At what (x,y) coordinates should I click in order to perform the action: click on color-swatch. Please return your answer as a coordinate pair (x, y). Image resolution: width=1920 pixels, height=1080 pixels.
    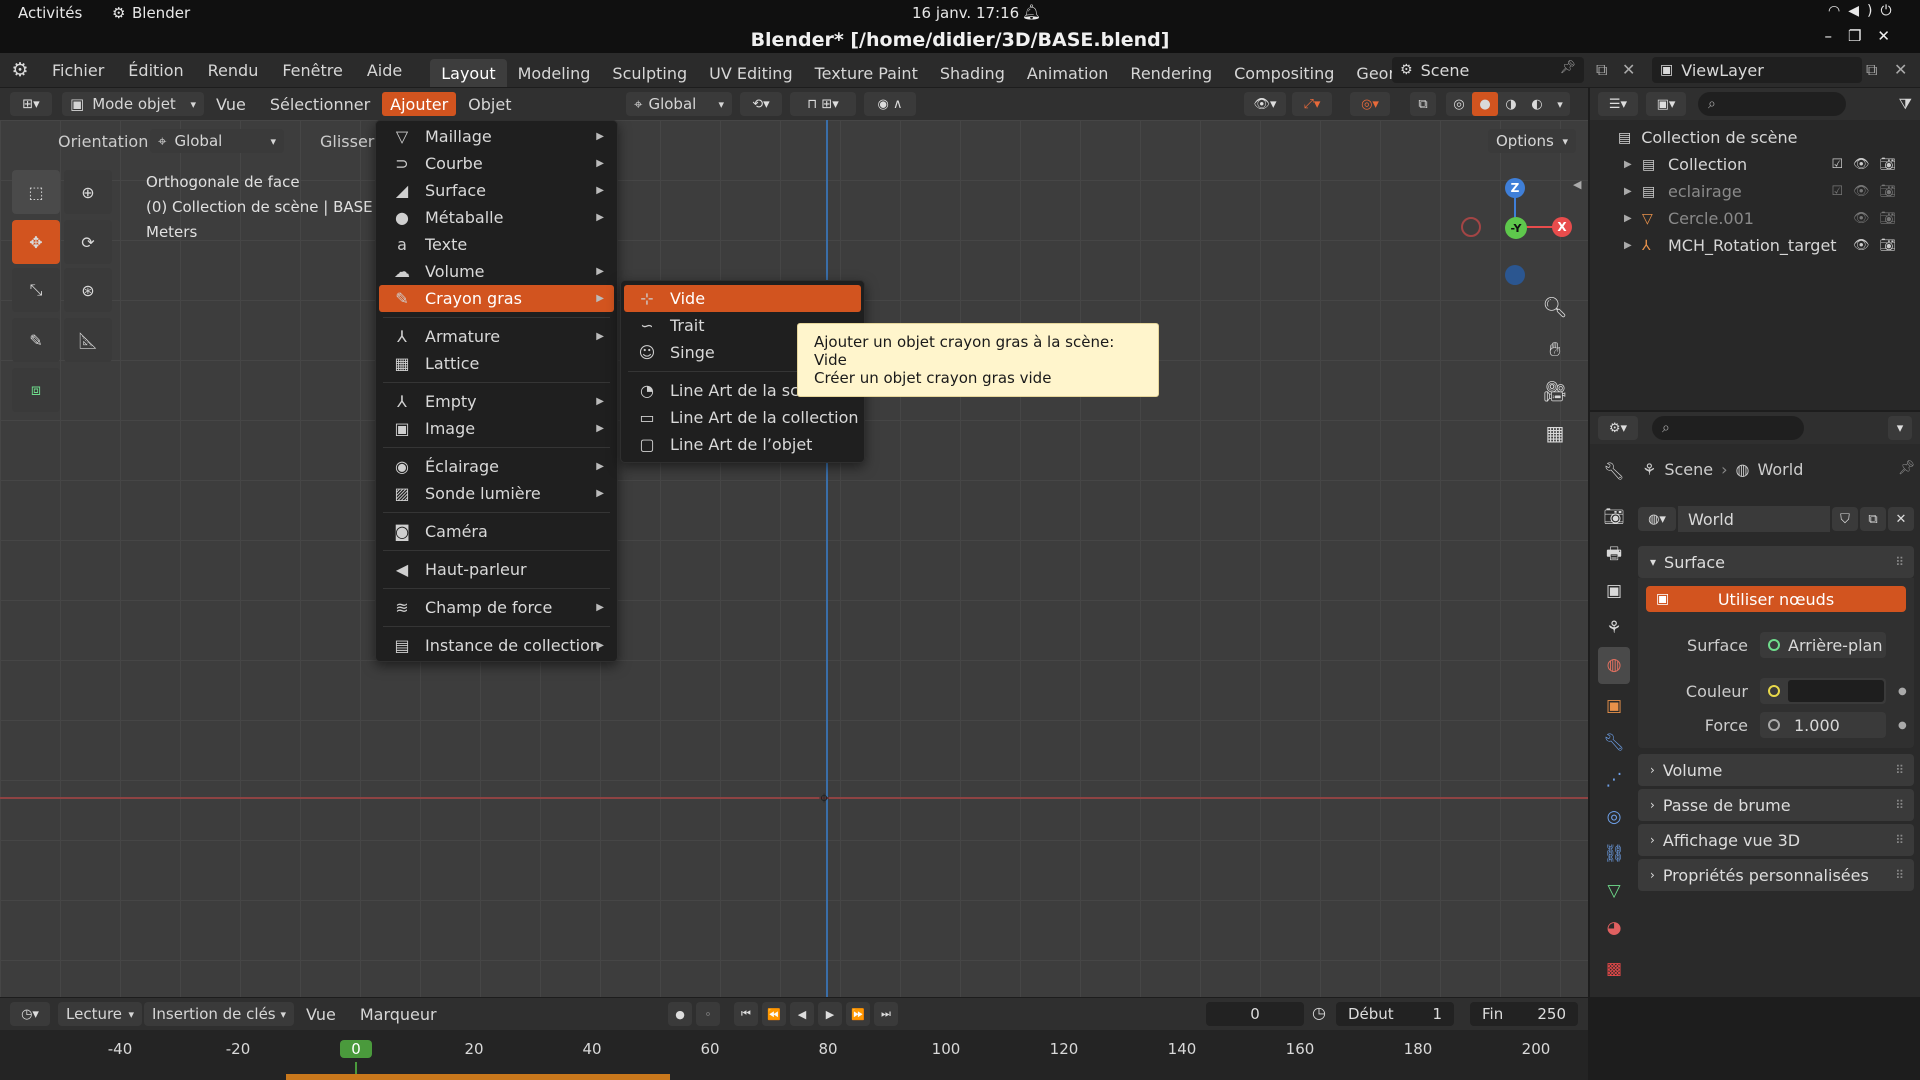
    Looking at the image, I should click on (1836, 691).